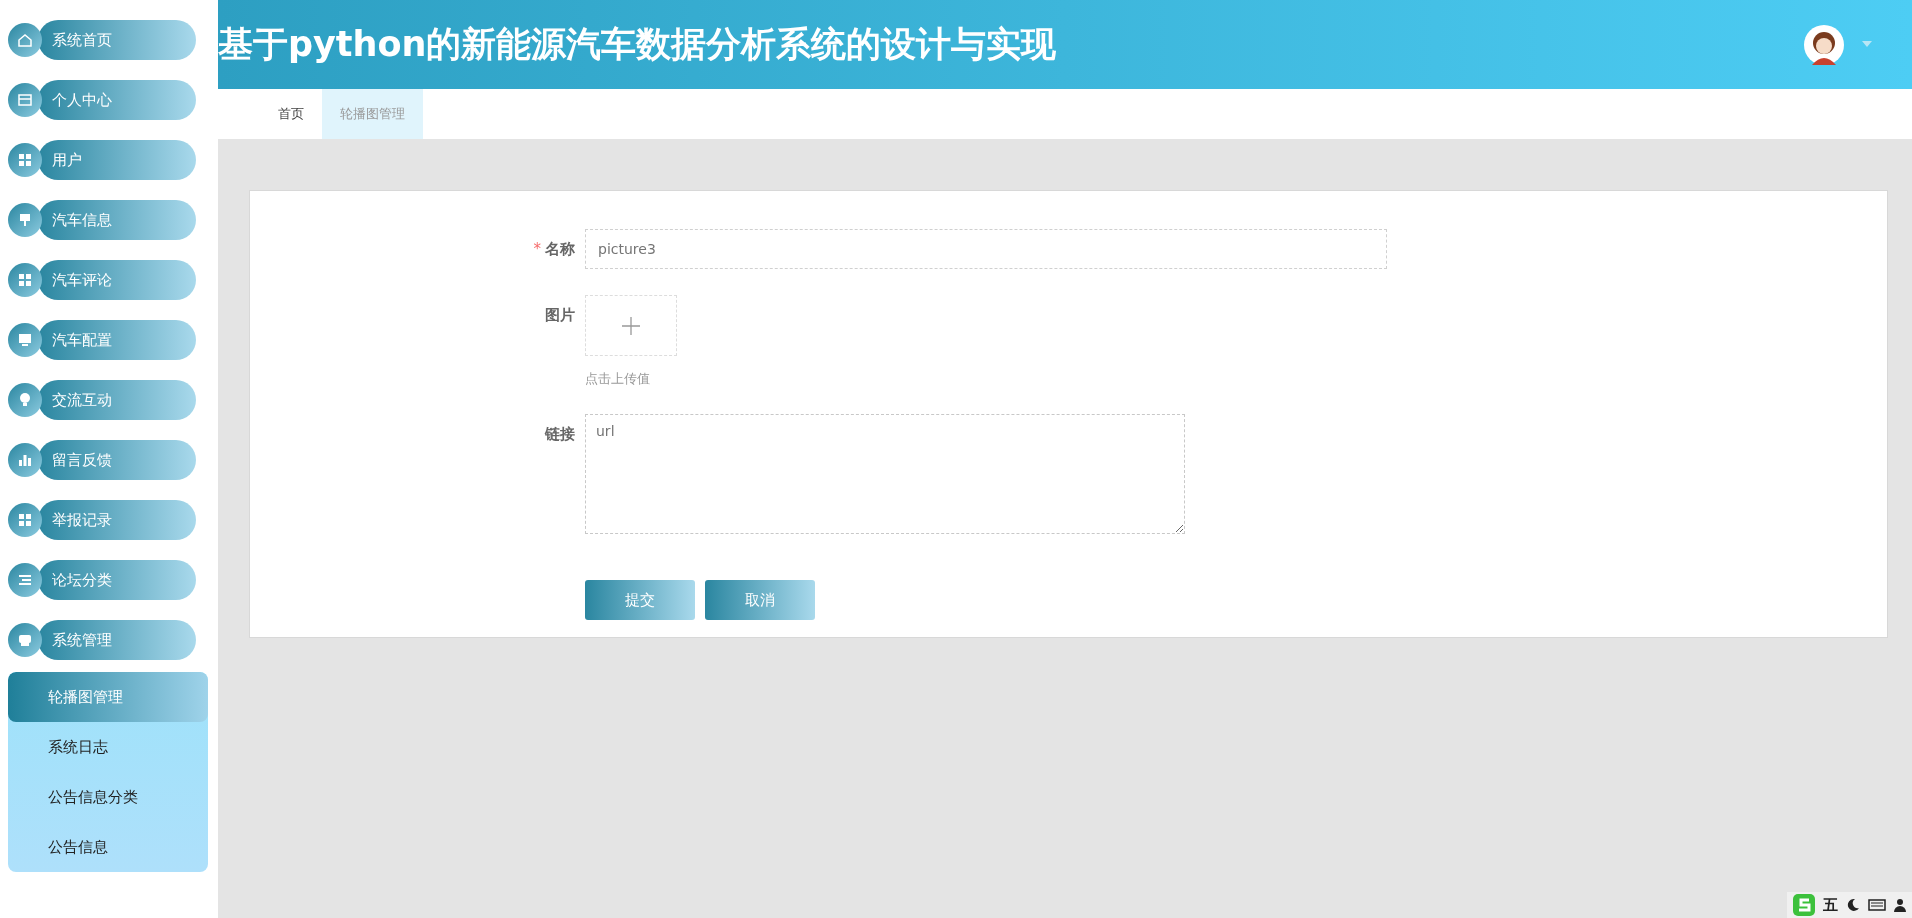 The height and width of the screenshot is (918, 1912). What do you see at coordinates (117, 460) in the screenshot?
I see `sidebar-item: 留言反馈` at bounding box center [117, 460].